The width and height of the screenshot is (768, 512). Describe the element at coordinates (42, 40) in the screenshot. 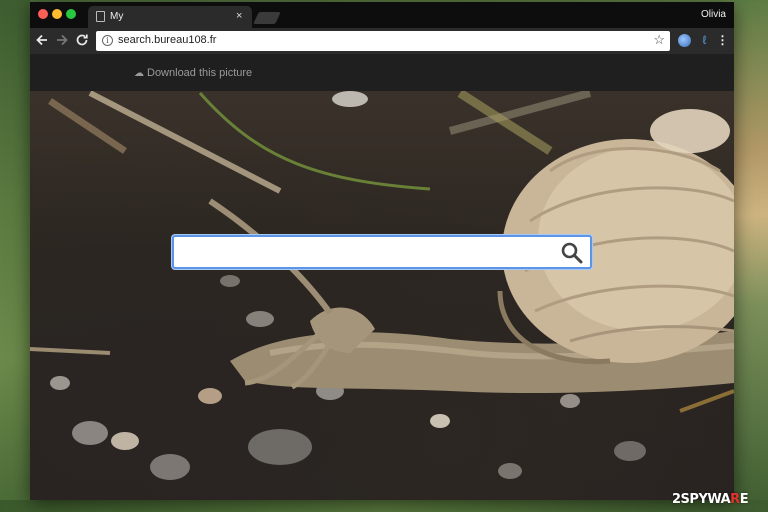

I see `back-arrow-icon` at that location.